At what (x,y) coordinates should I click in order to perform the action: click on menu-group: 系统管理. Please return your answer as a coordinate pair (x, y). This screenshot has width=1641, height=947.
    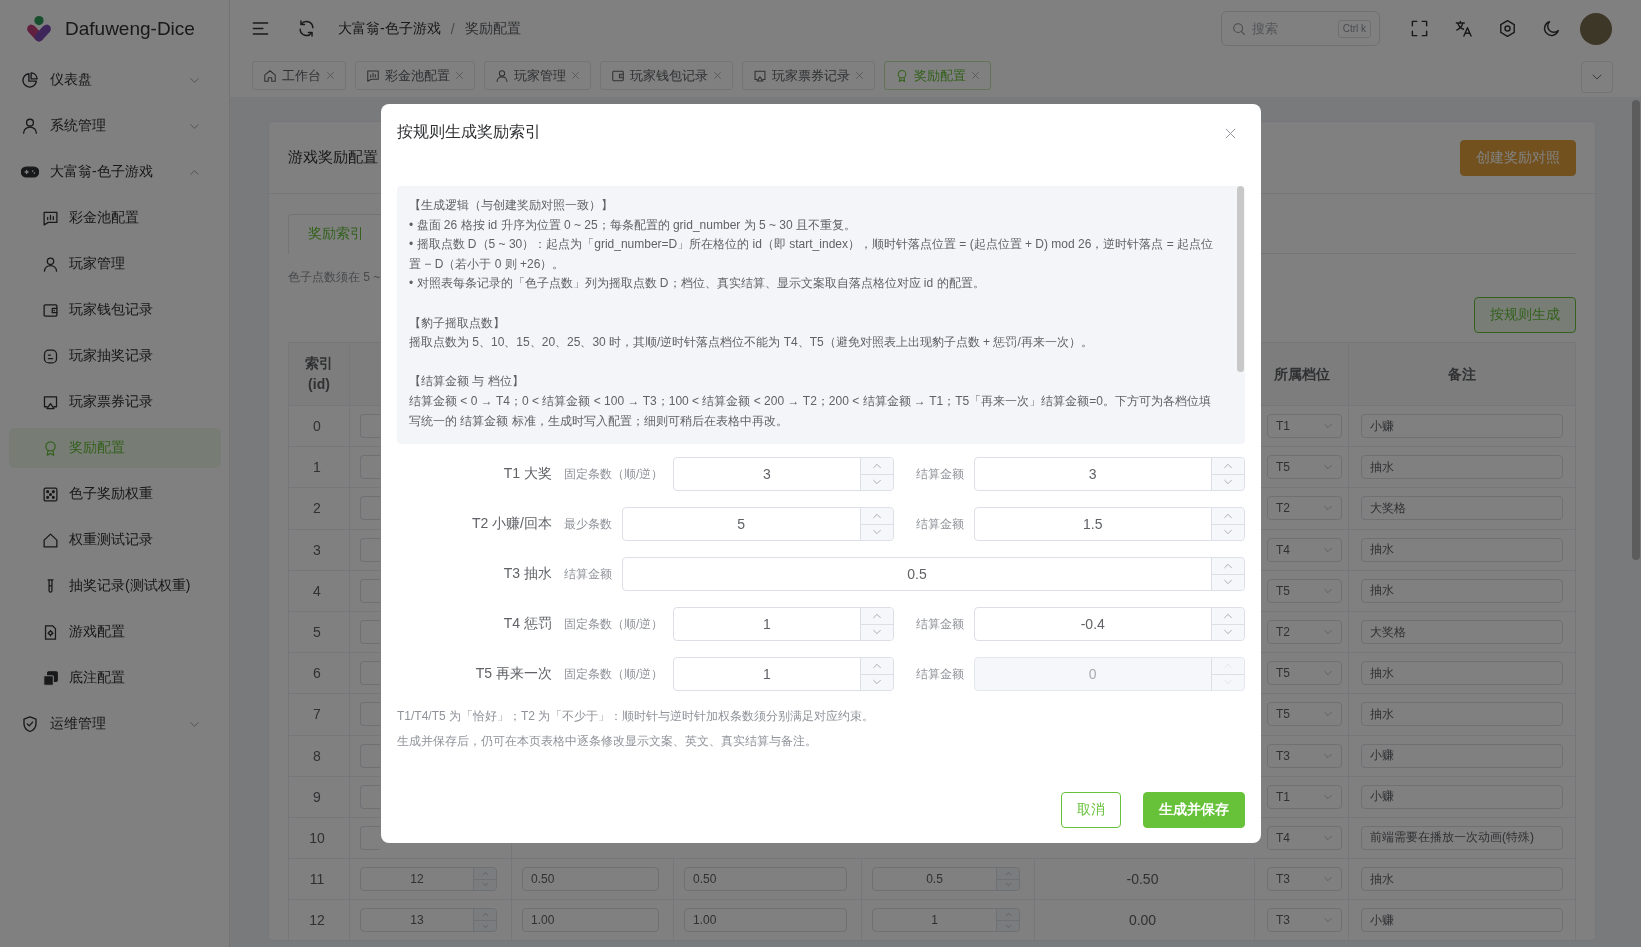
    Looking at the image, I should click on (115, 126).